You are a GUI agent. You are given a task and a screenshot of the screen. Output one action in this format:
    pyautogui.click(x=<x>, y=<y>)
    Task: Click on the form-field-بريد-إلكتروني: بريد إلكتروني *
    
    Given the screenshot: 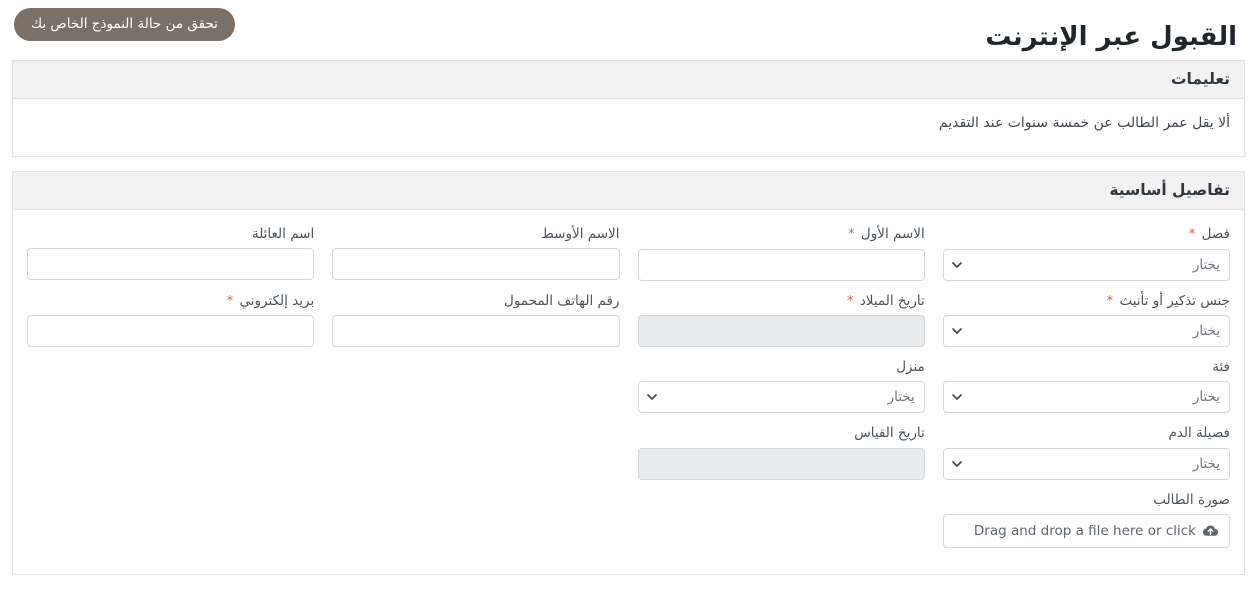 What is the action you would take?
    pyautogui.click(x=170, y=319)
    